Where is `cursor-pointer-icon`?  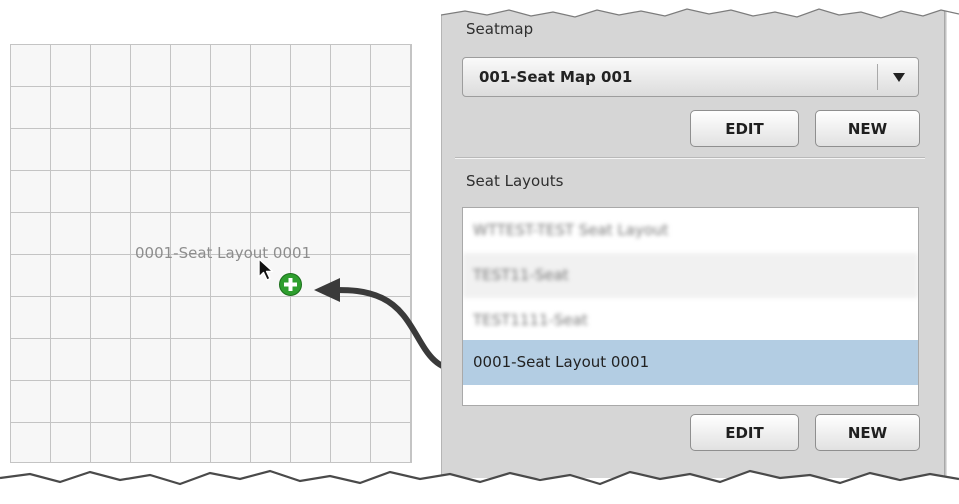
cursor-pointer-icon is located at coordinates (266, 269).